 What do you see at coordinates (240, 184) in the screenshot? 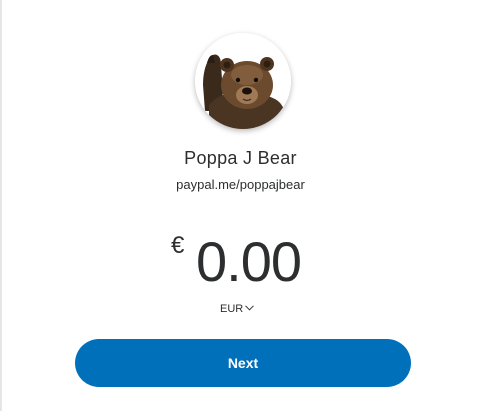
I see `profile-link: paypal.me/poppajbear` at bounding box center [240, 184].